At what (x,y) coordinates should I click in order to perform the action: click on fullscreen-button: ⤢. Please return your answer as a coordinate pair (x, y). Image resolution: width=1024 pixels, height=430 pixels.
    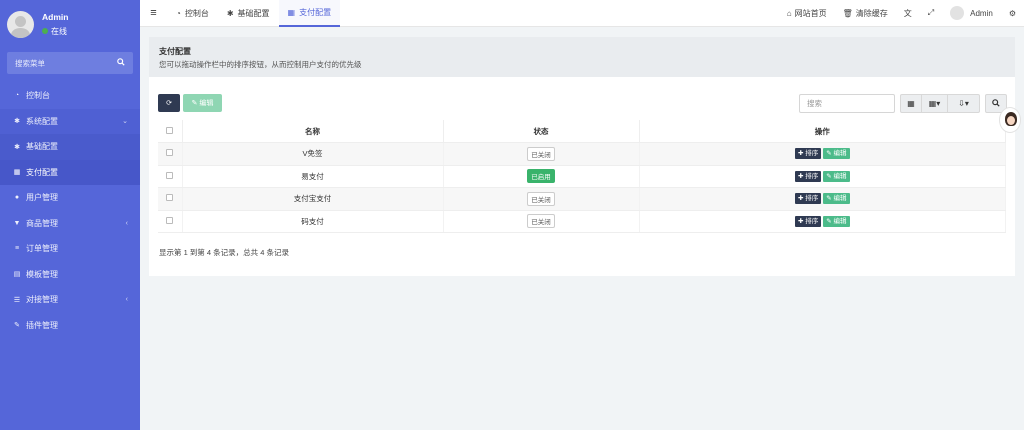
    Looking at the image, I should click on (931, 13).